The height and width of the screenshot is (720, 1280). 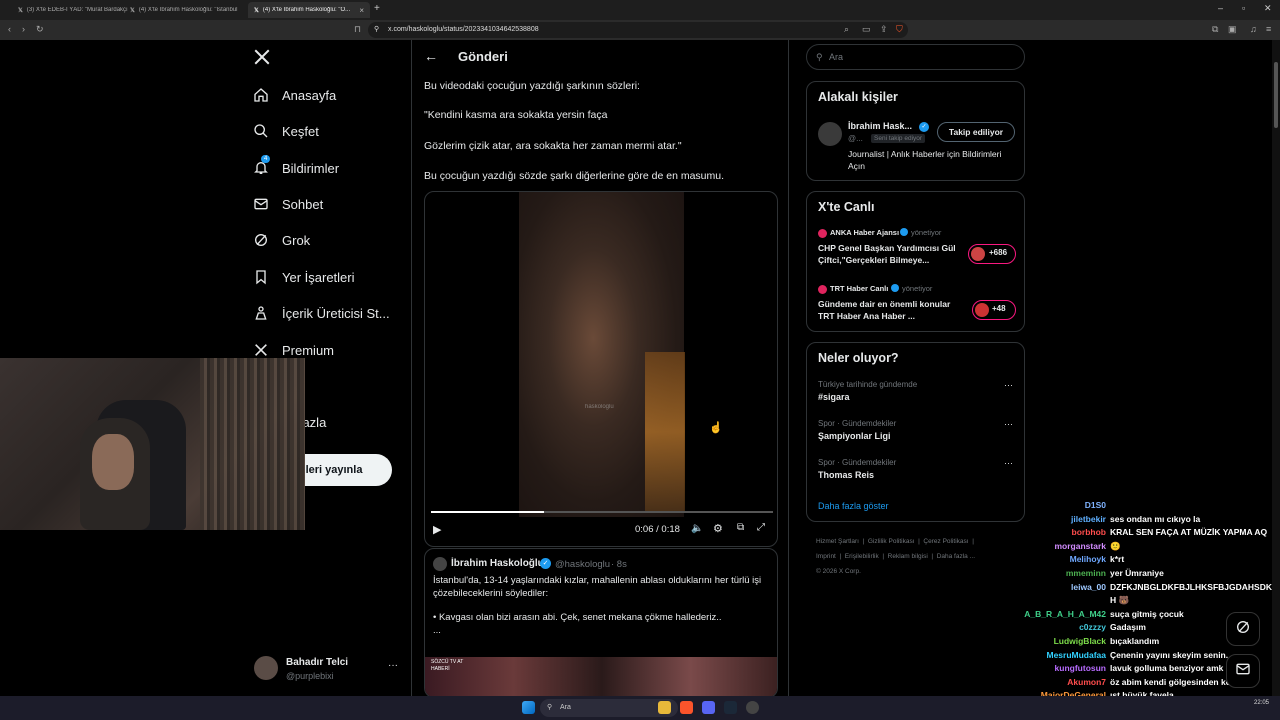 I want to click on close-window-icon: ✕, so click(x=1268, y=8).